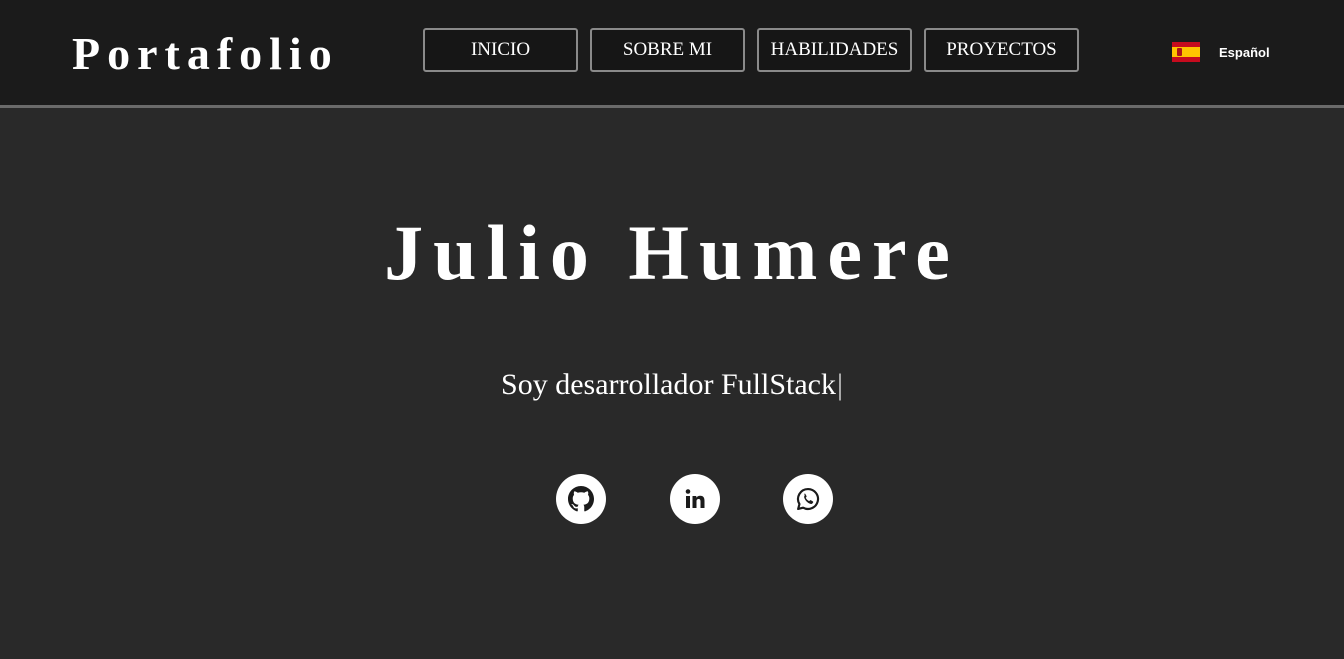 The width and height of the screenshot is (1344, 659). Describe the element at coordinates (1186, 52) in the screenshot. I see `spain-flag-icon` at that location.